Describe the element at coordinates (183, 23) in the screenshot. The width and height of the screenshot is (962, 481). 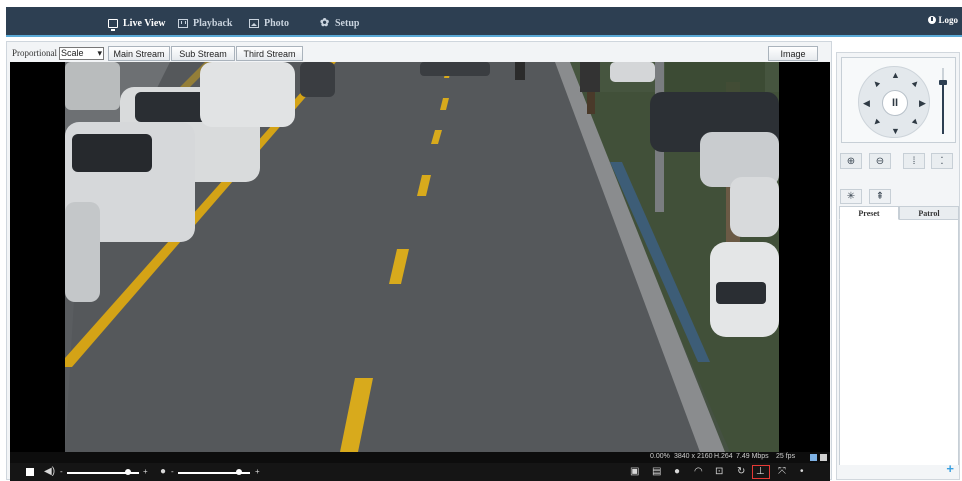
I see `film-icon` at that location.